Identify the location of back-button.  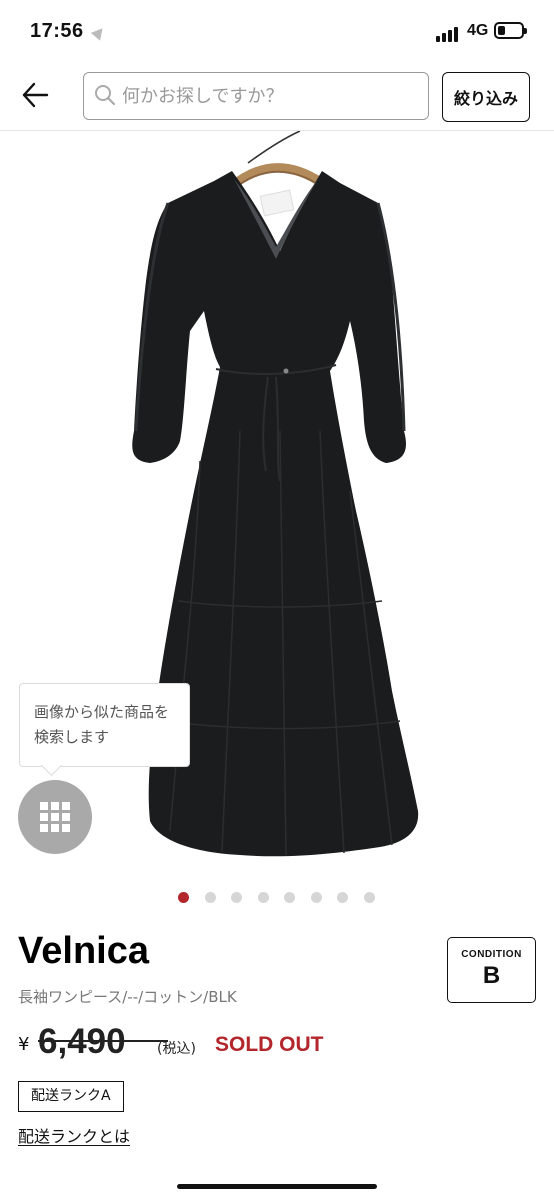
(36, 95).